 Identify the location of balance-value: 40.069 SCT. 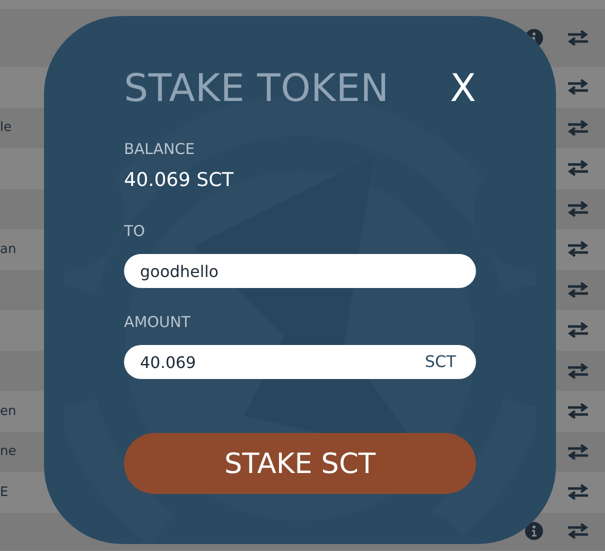
(179, 180).